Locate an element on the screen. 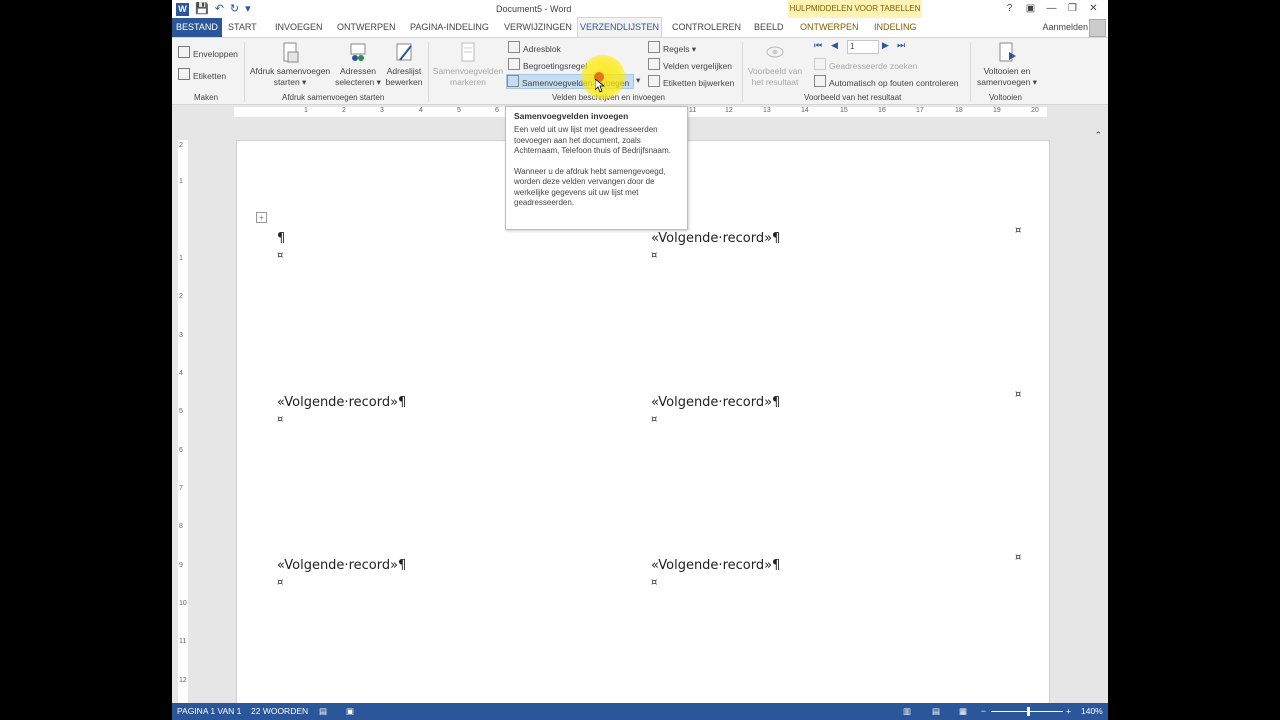 Image resolution: width=1280 pixels, height=720 pixels. table-move-handle-icon: + is located at coordinates (261, 217).